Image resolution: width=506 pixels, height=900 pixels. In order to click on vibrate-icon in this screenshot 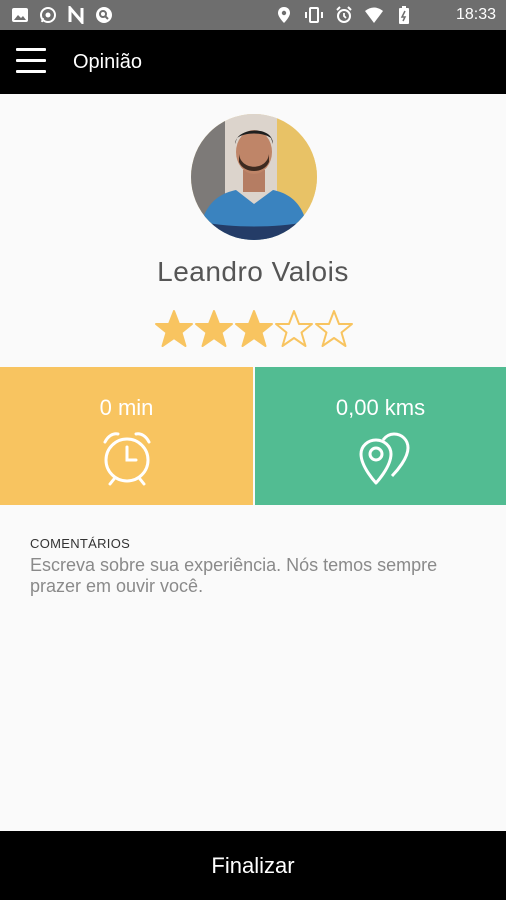, I will do `click(314, 15)`.